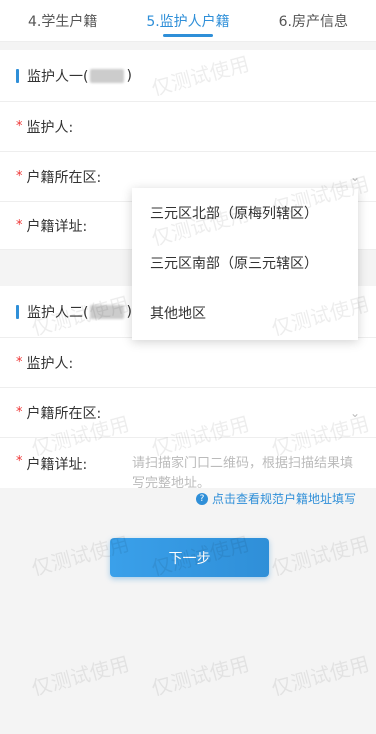  I want to click on guardian1-detail-label: 户籍详址:, so click(57, 226).